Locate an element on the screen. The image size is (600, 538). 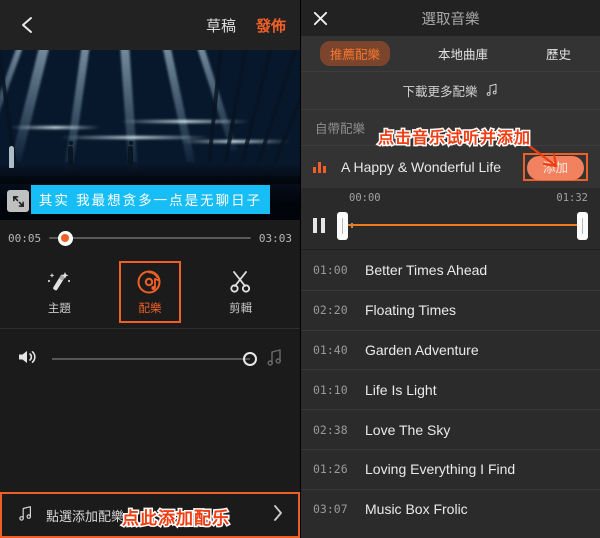
track-duration: 03:07 is located at coordinates (330, 509).